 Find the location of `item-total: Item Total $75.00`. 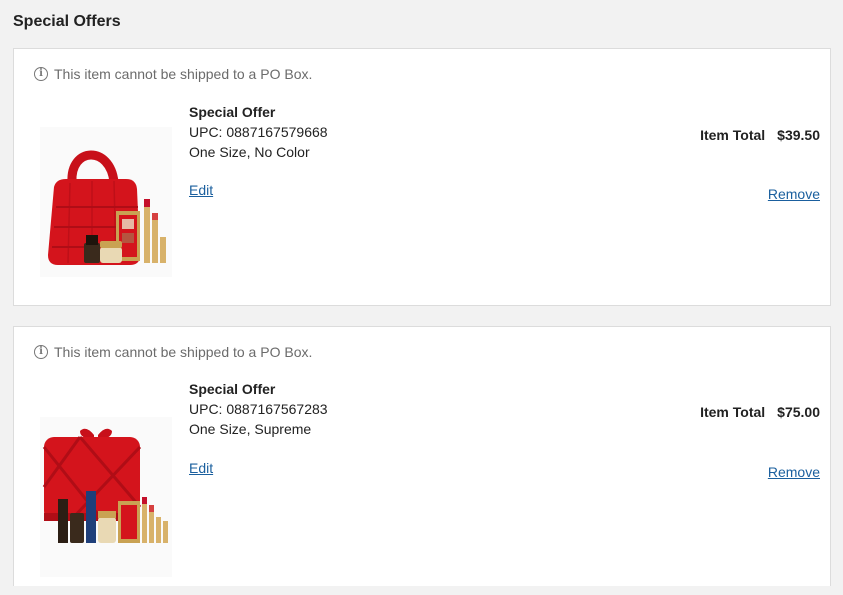

item-total: Item Total $75.00 is located at coordinates (760, 412).